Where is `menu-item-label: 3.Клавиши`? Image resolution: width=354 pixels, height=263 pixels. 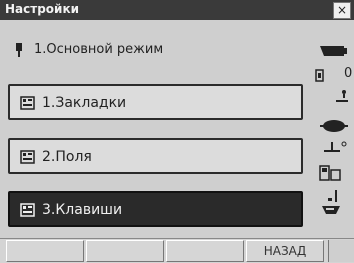
menu-item-label: 3.Клавиши is located at coordinates (82, 210).